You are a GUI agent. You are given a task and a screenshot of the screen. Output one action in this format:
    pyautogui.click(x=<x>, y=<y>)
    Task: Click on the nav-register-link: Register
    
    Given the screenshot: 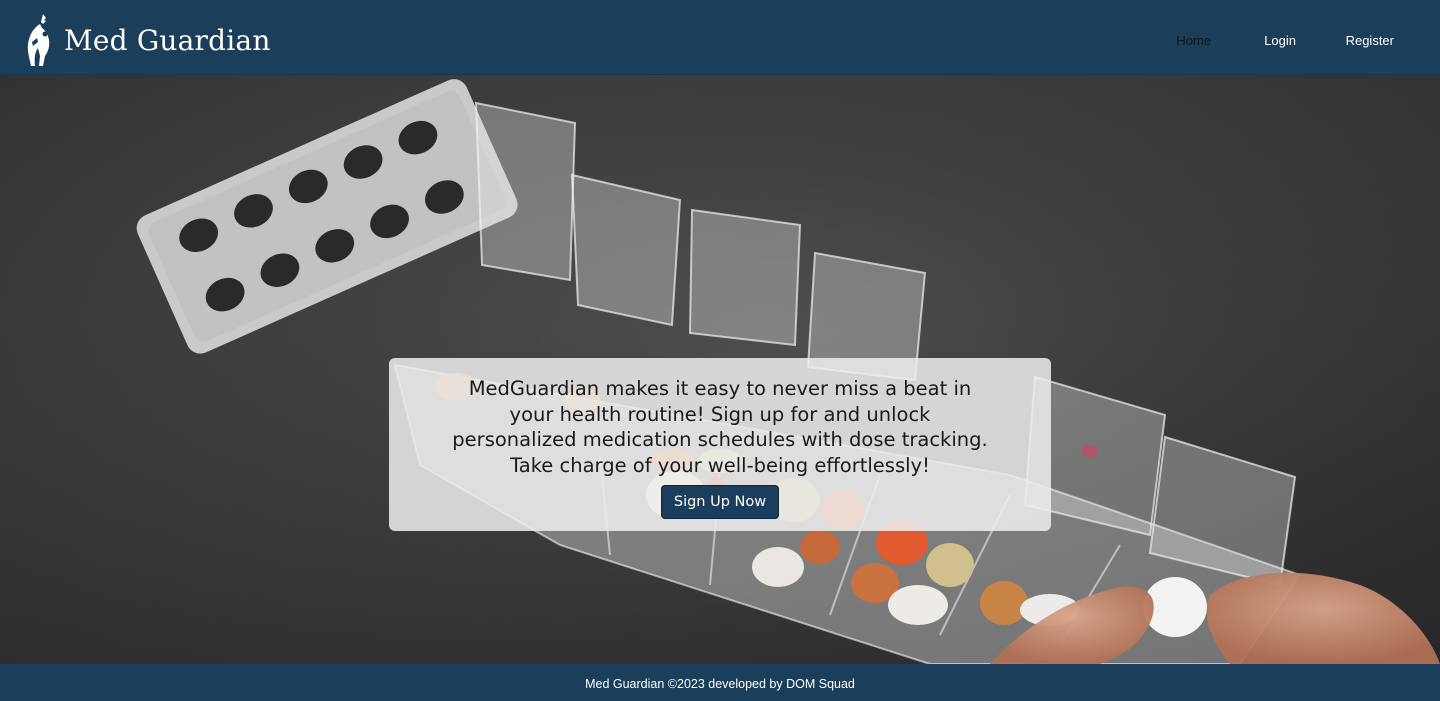 What is the action you would take?
    pyautogui.click(x=1370, y=40)
    